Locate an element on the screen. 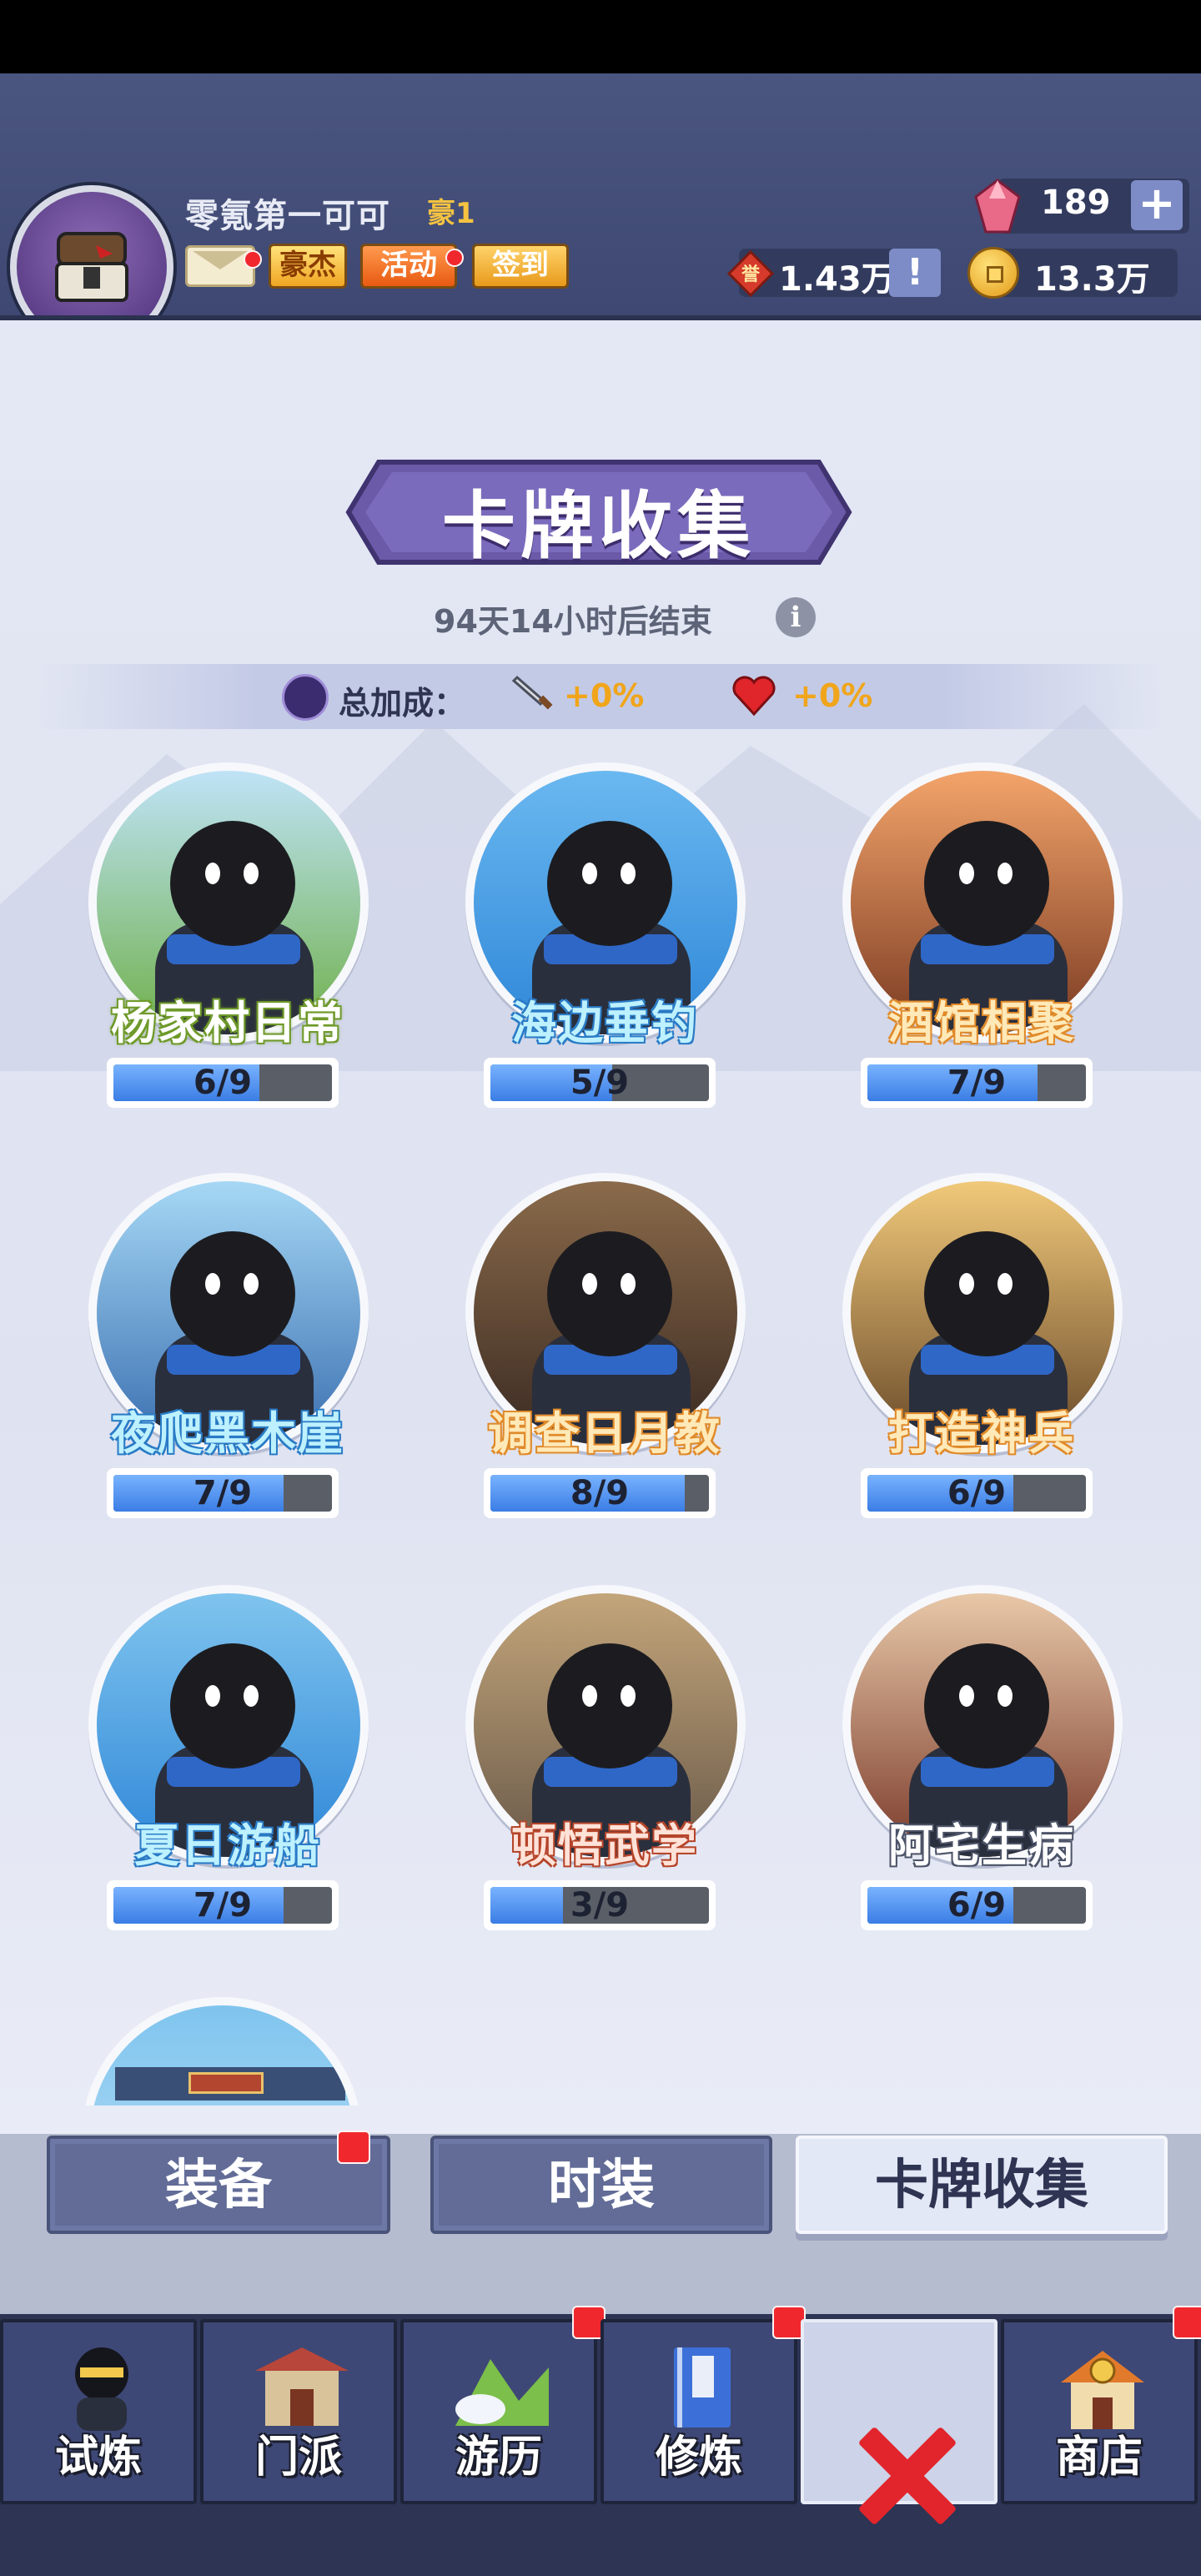 Image resolution: width=1201 pixels, height=2576 pixels. mountain-icon is located at coordinates (502, 2392).